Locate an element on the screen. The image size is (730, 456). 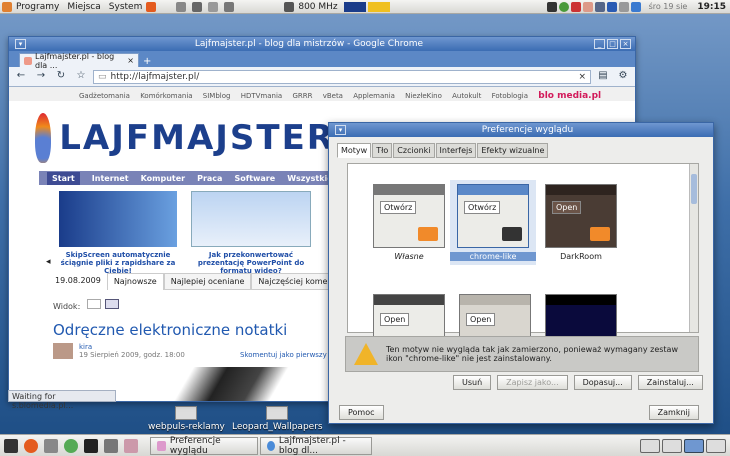
site-logo: LAJFMAJSTER is located at coordinates (185, 138).